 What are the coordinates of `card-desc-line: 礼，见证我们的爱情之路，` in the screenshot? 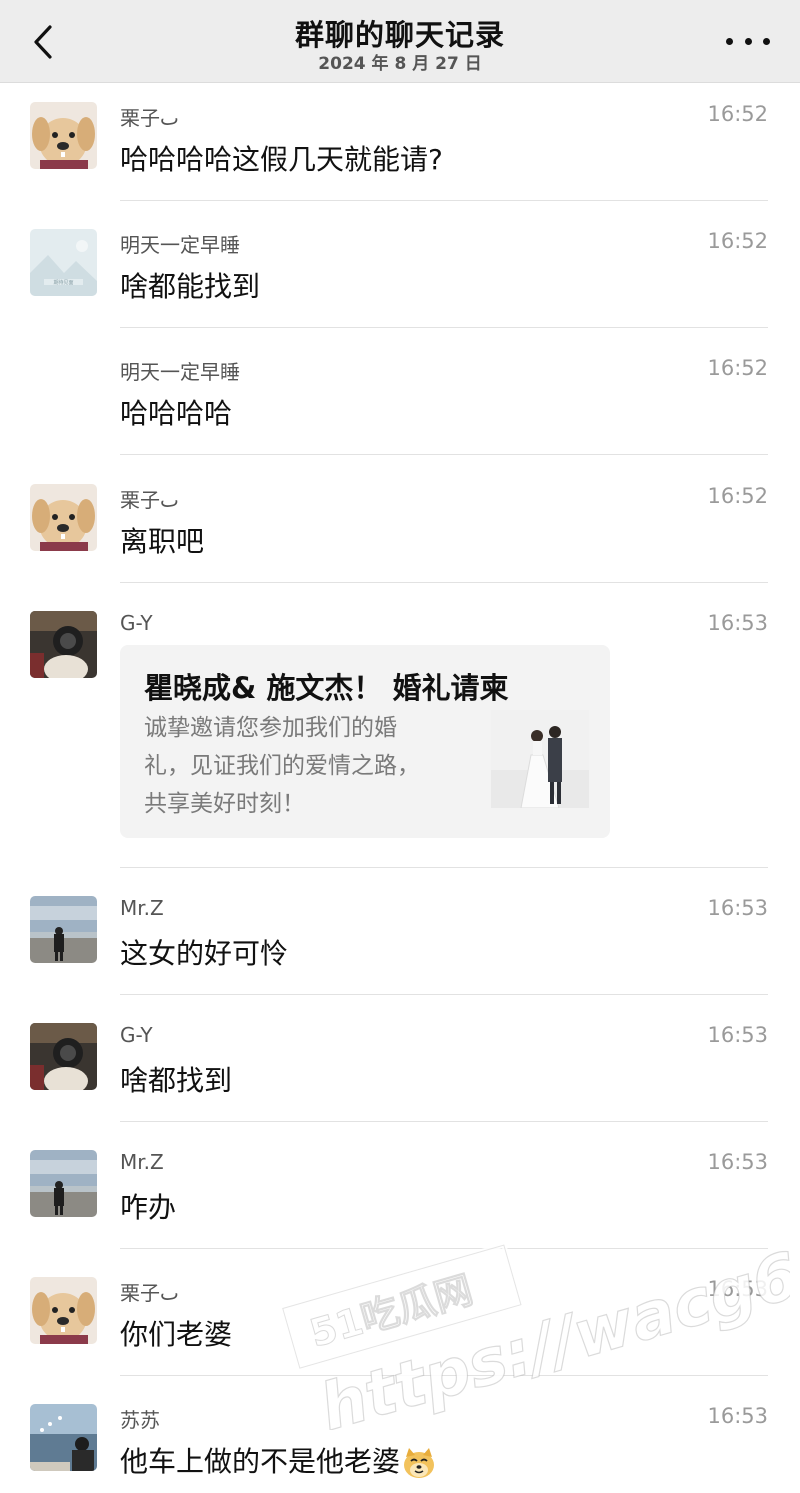 It's located at (282, 766).